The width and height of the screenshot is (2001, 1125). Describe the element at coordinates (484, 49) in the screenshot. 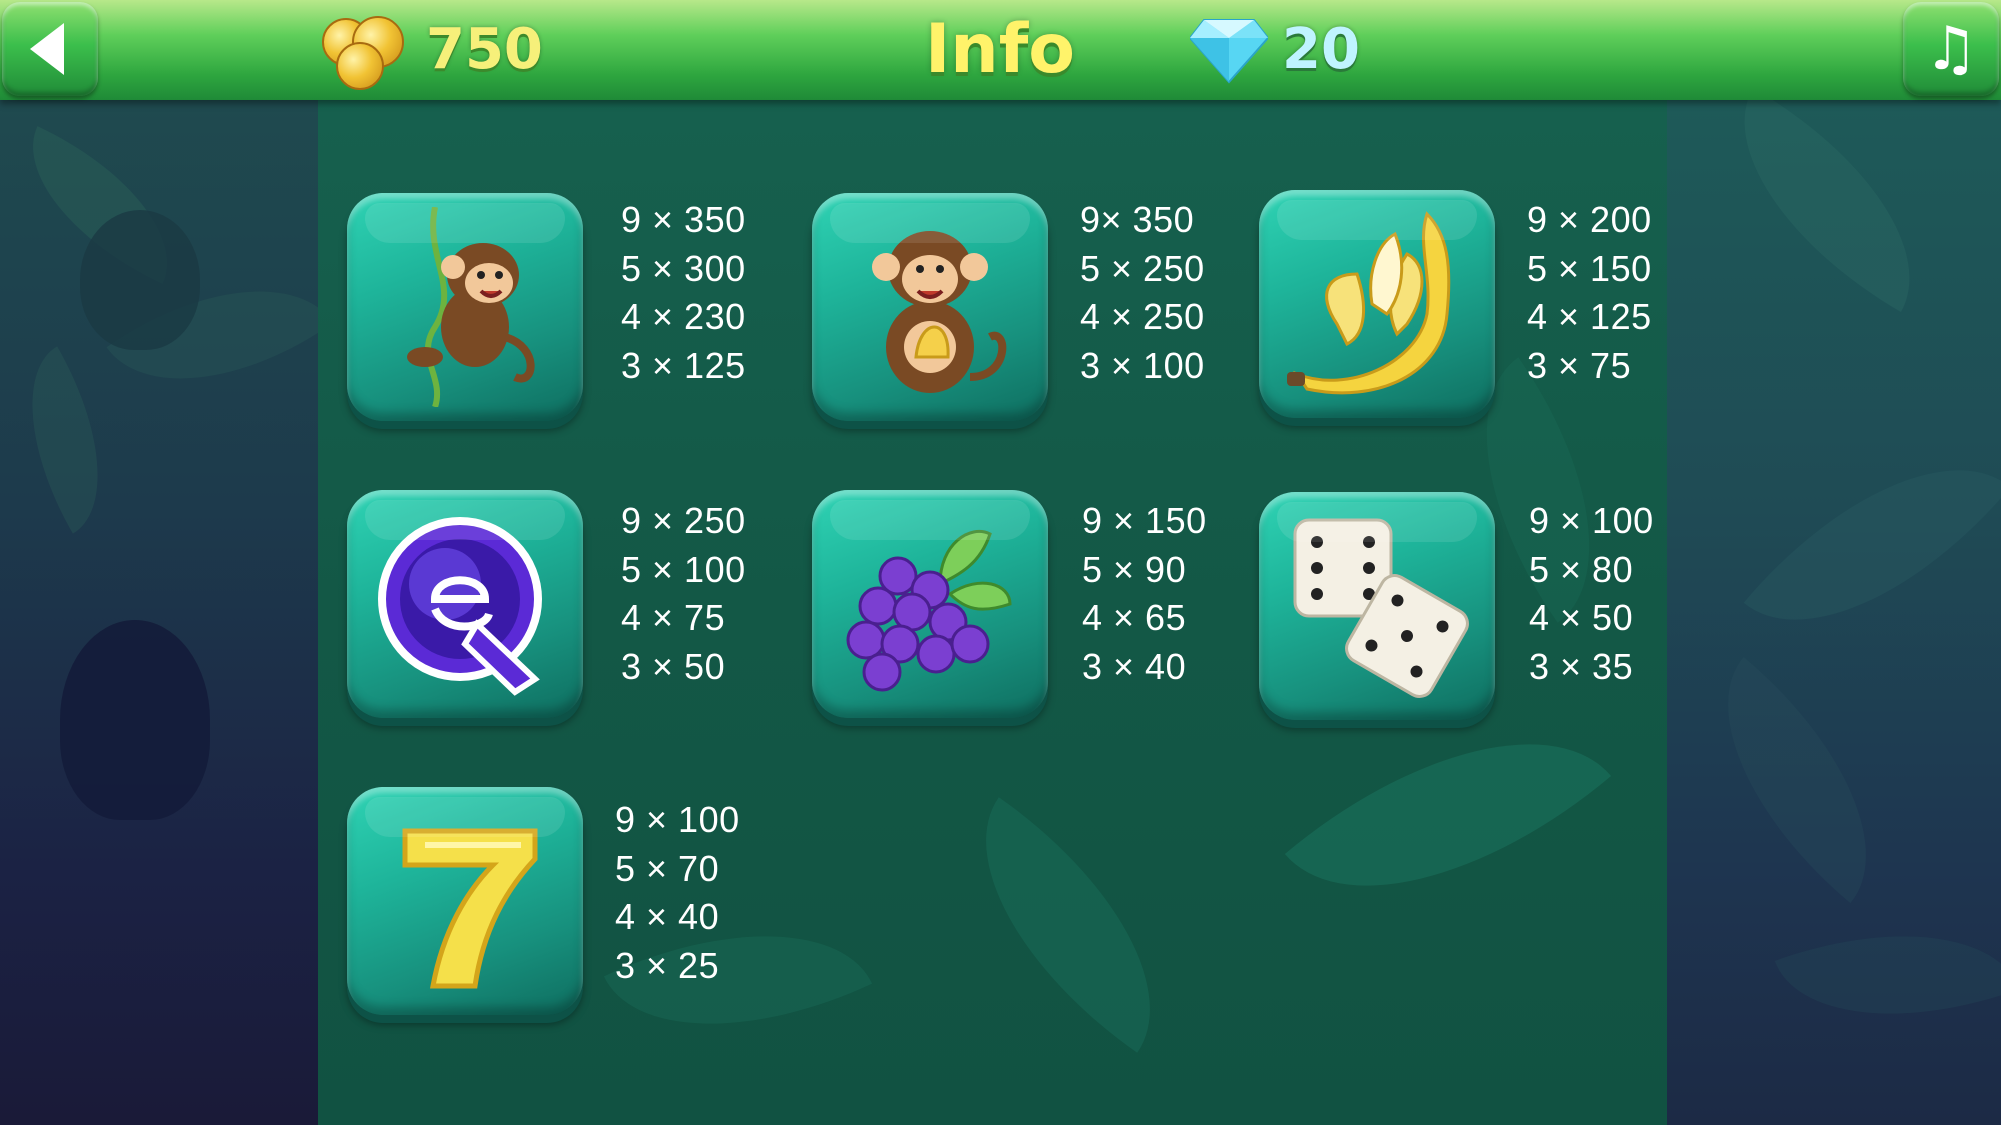

I see `coin-balance: 750` at that location.